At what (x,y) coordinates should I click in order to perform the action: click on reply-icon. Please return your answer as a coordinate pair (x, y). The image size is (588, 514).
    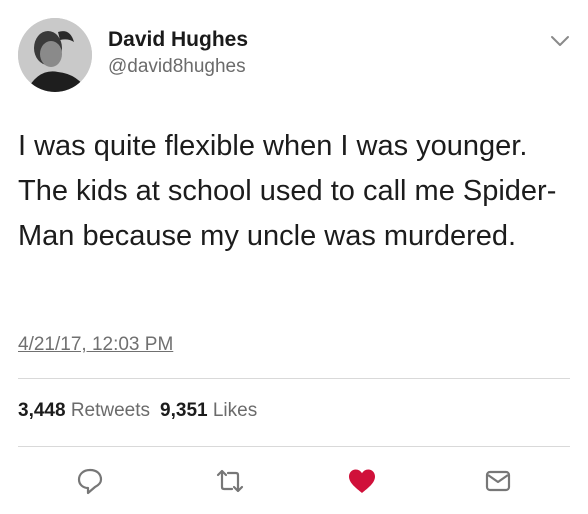
    Looking at the image, I should click on (90, 481).